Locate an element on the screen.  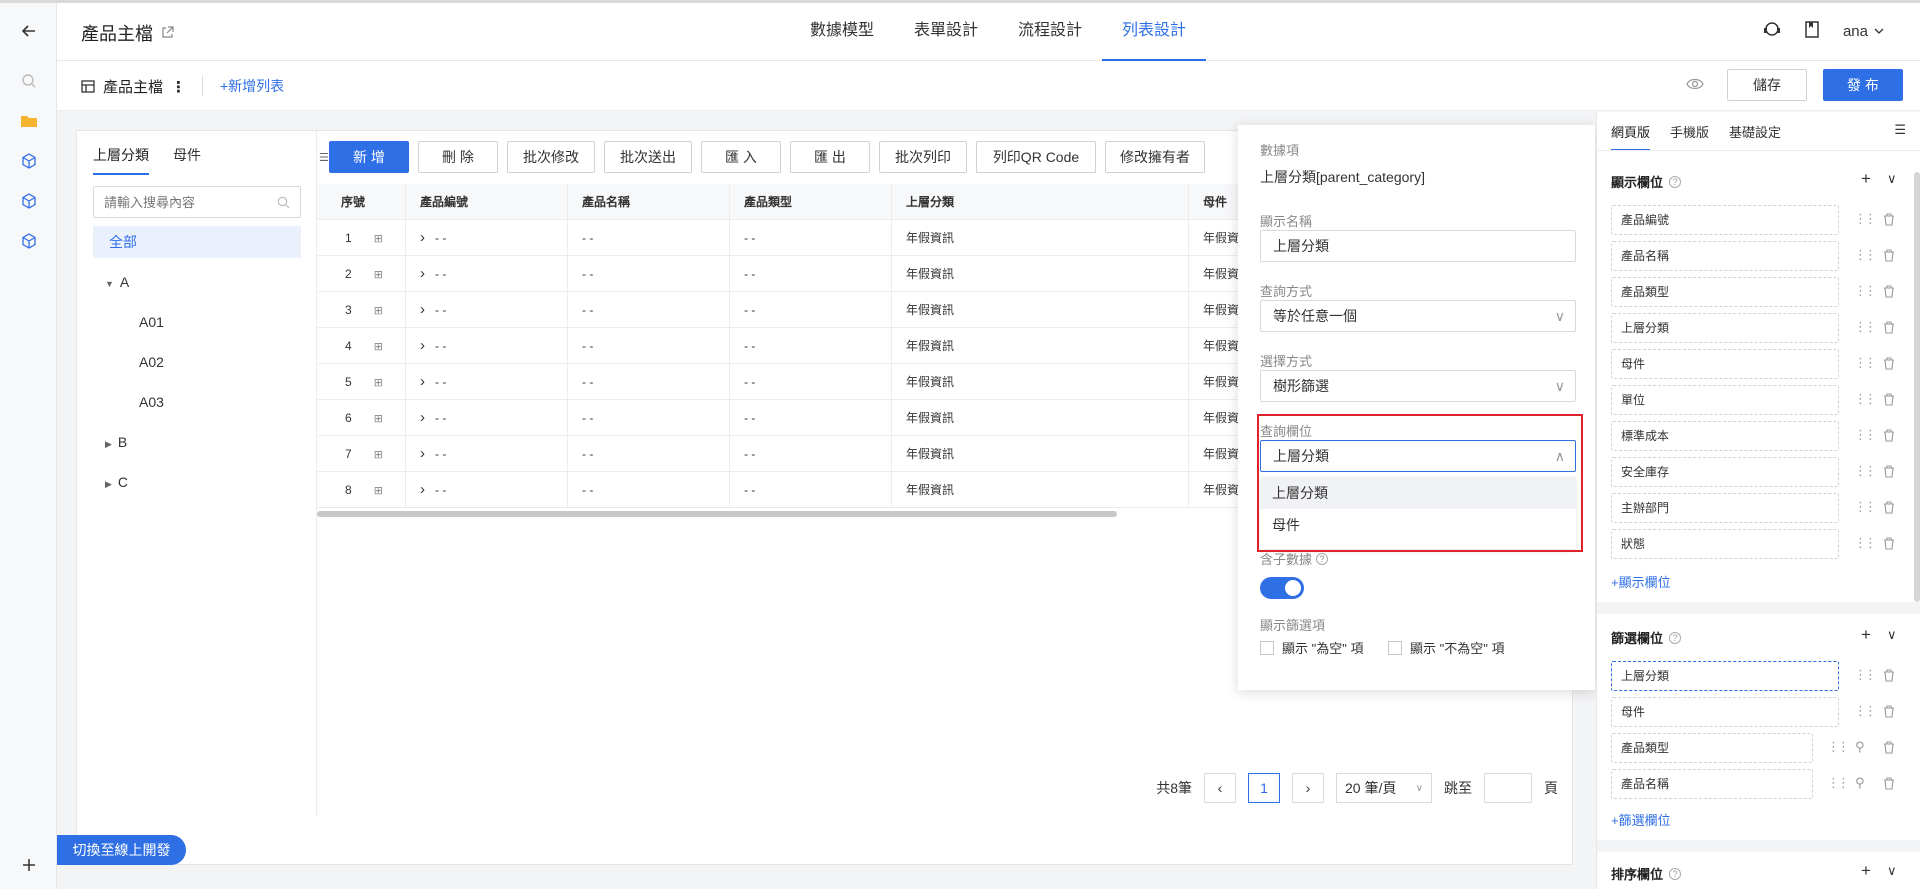
field-item: 產品類型 is located at coordinates (1712, 748).